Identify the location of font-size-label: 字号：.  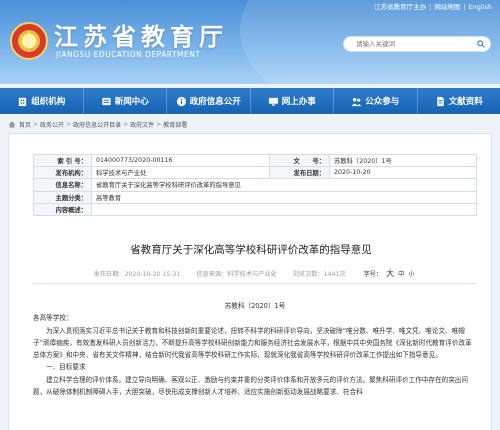
(373, 274).